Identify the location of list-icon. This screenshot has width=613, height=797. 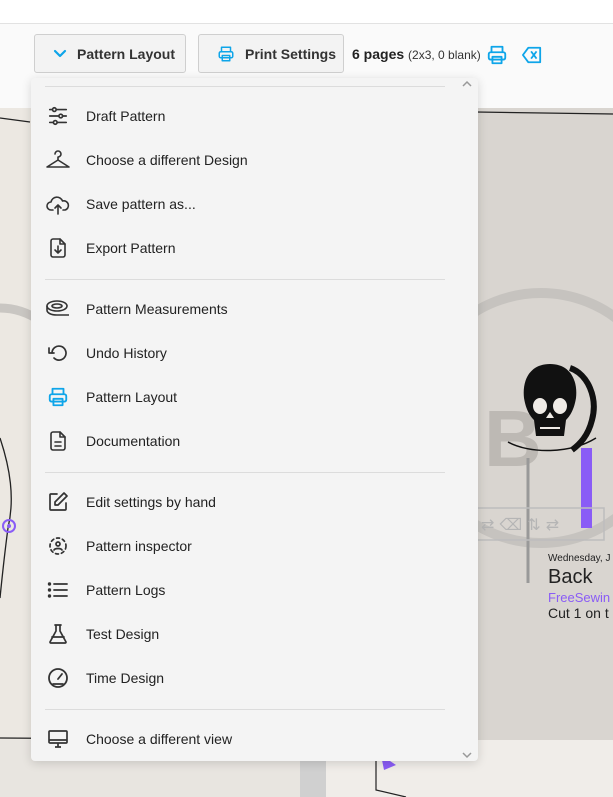
(58, 590).